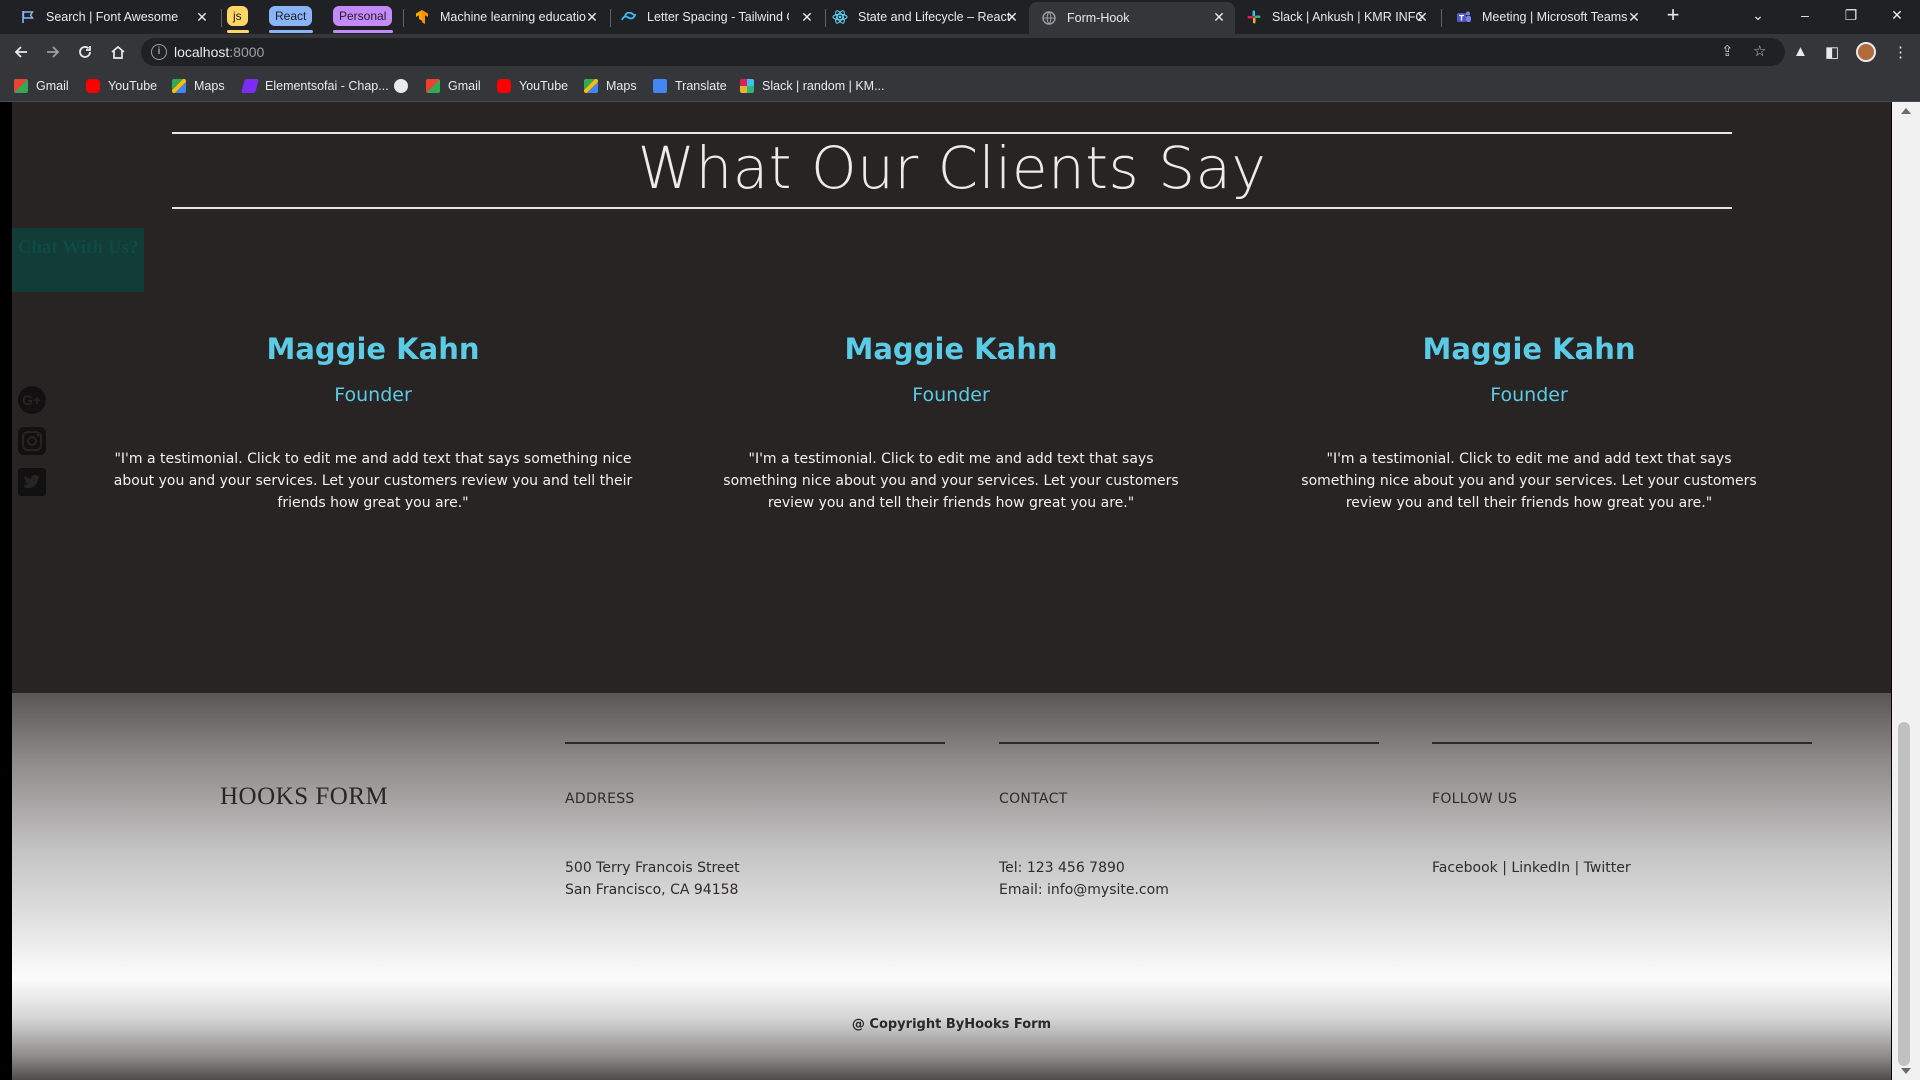 The height and width of the screenshot is (1080, 1920). Describe the element at coordinates (513, 17) in the screenshot. I see `tab-title: Machine learning educatio` at that location.